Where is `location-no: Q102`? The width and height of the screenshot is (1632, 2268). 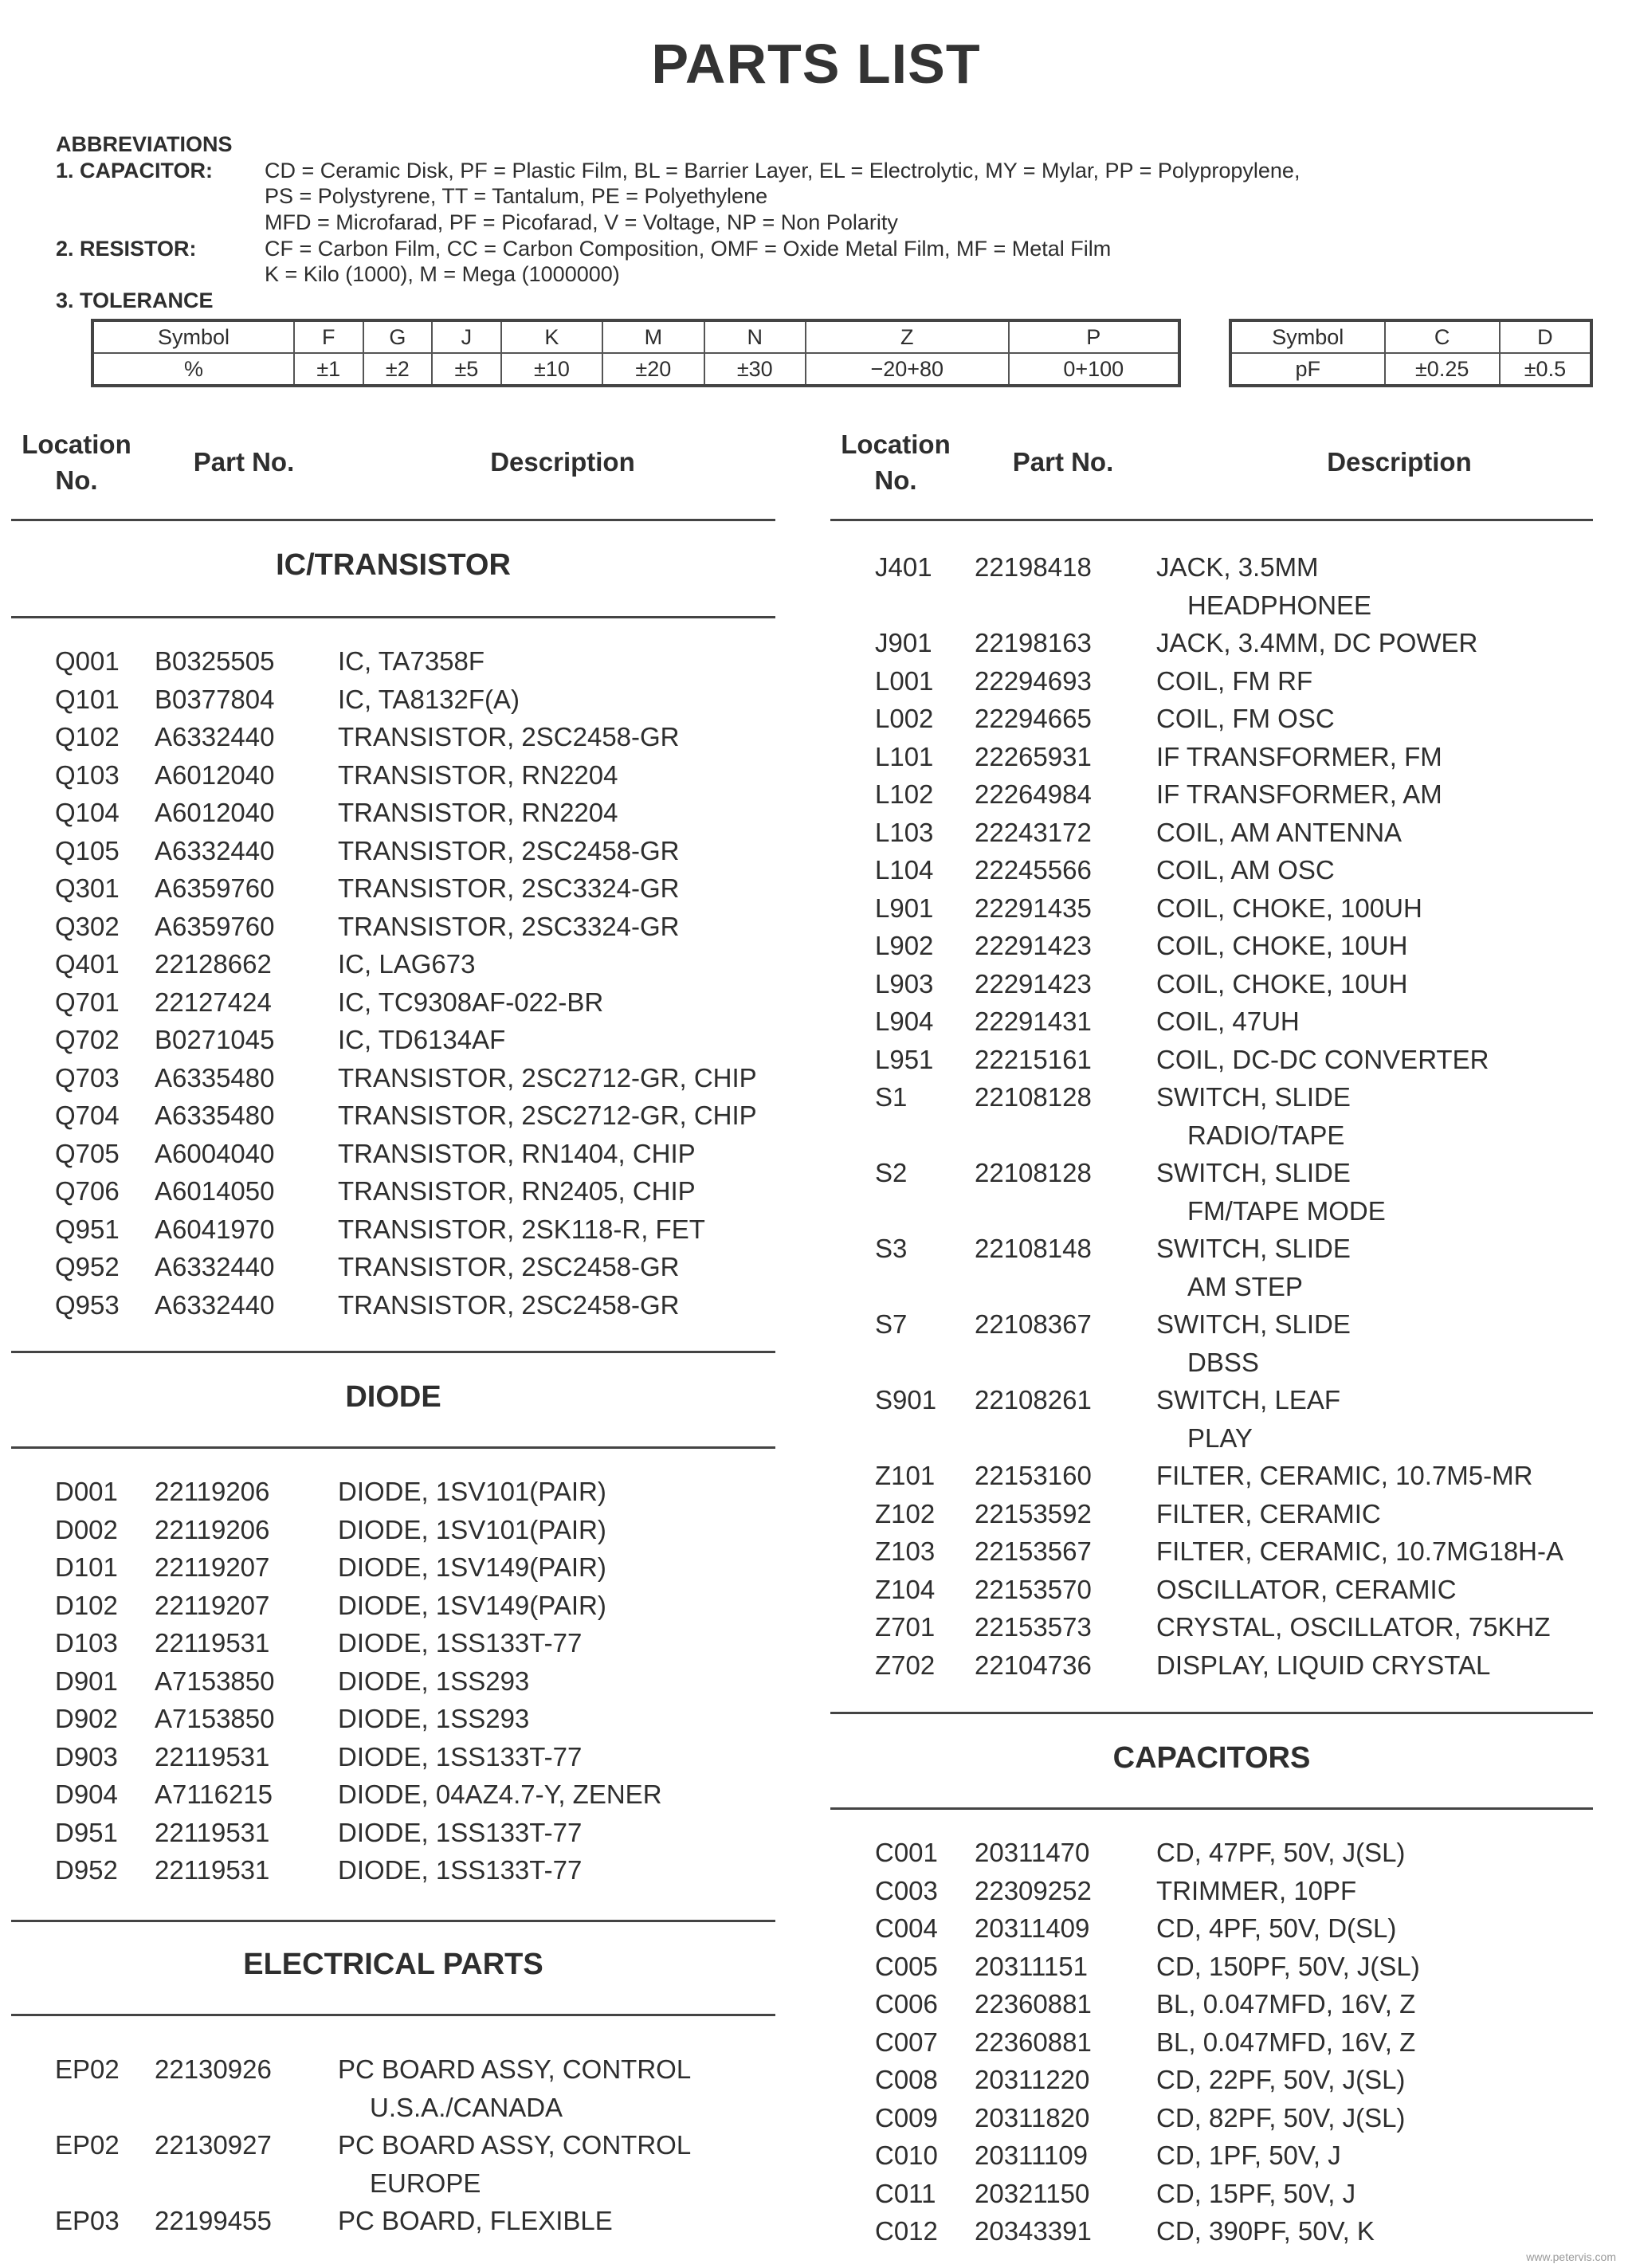
location-no: Q102 is located at coordinates (87, 736).